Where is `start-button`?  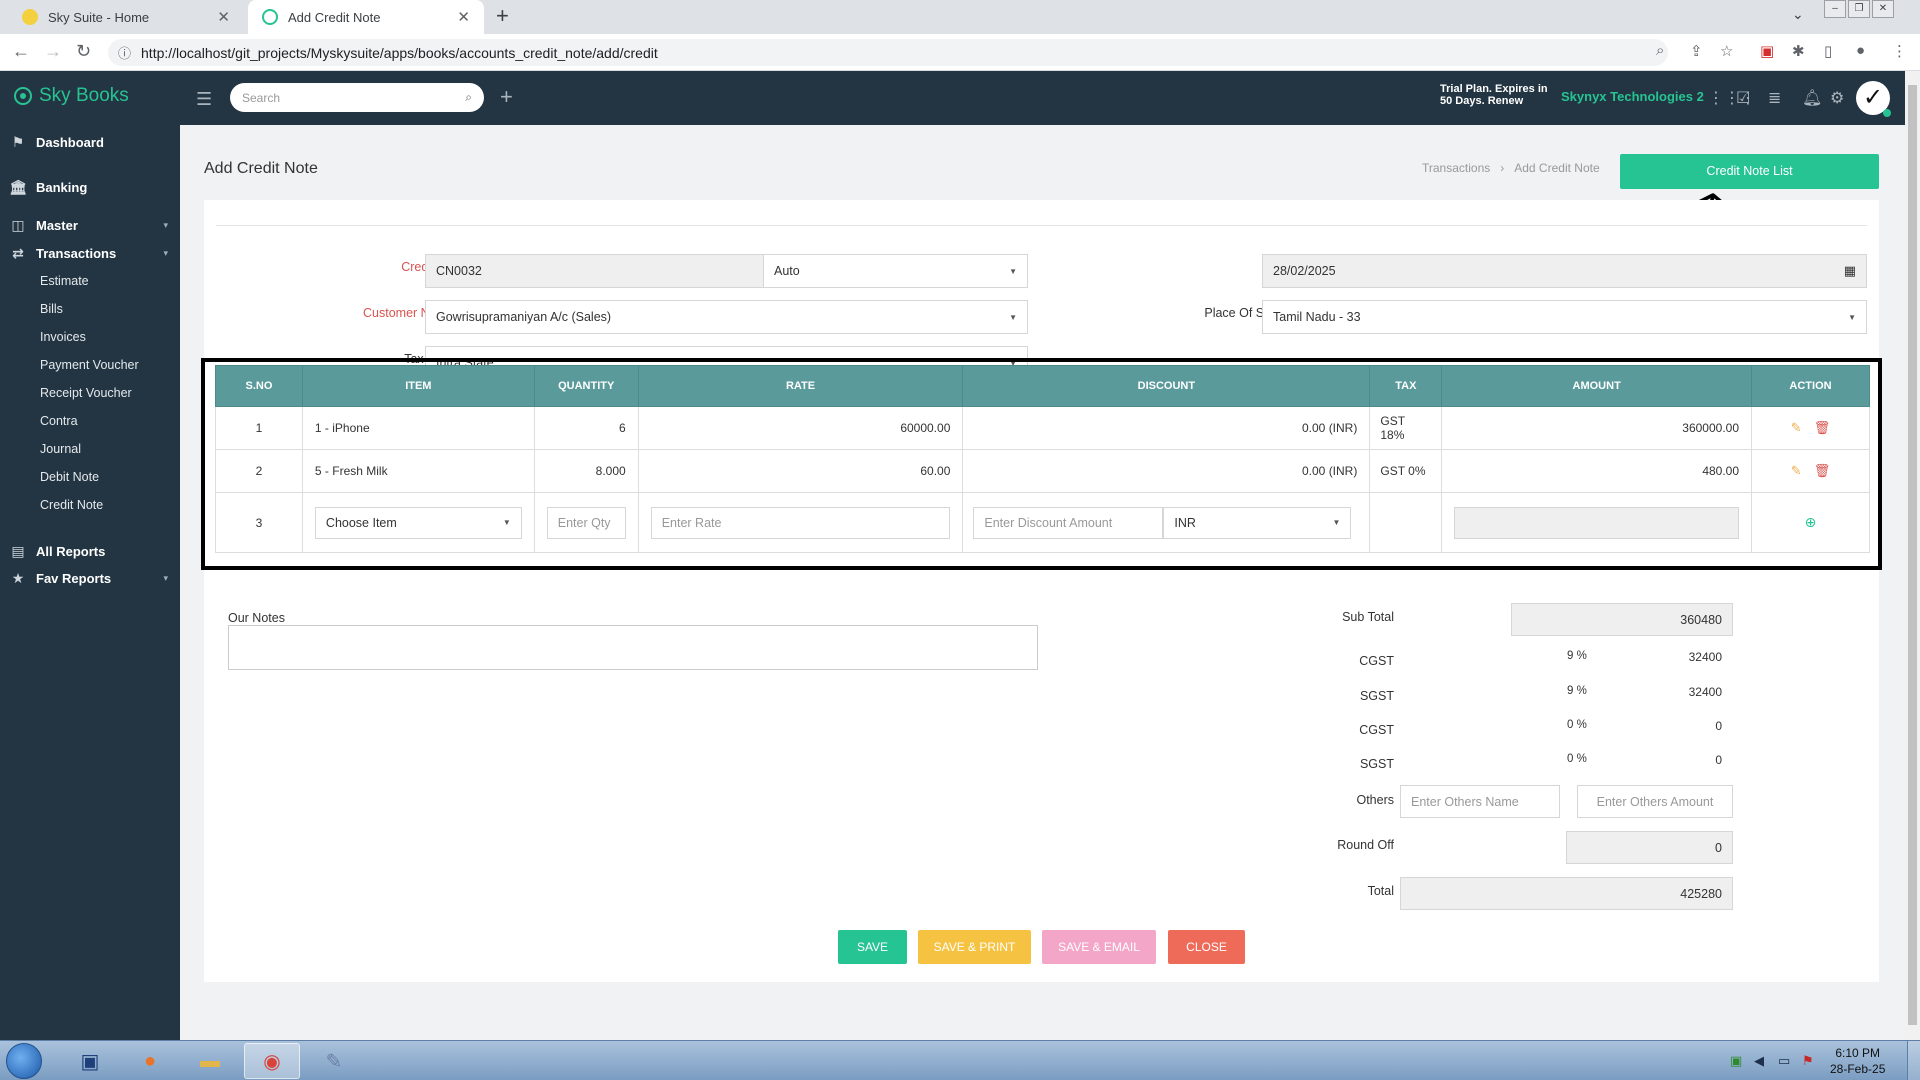 start-button is located at coordinates (24, 1061).